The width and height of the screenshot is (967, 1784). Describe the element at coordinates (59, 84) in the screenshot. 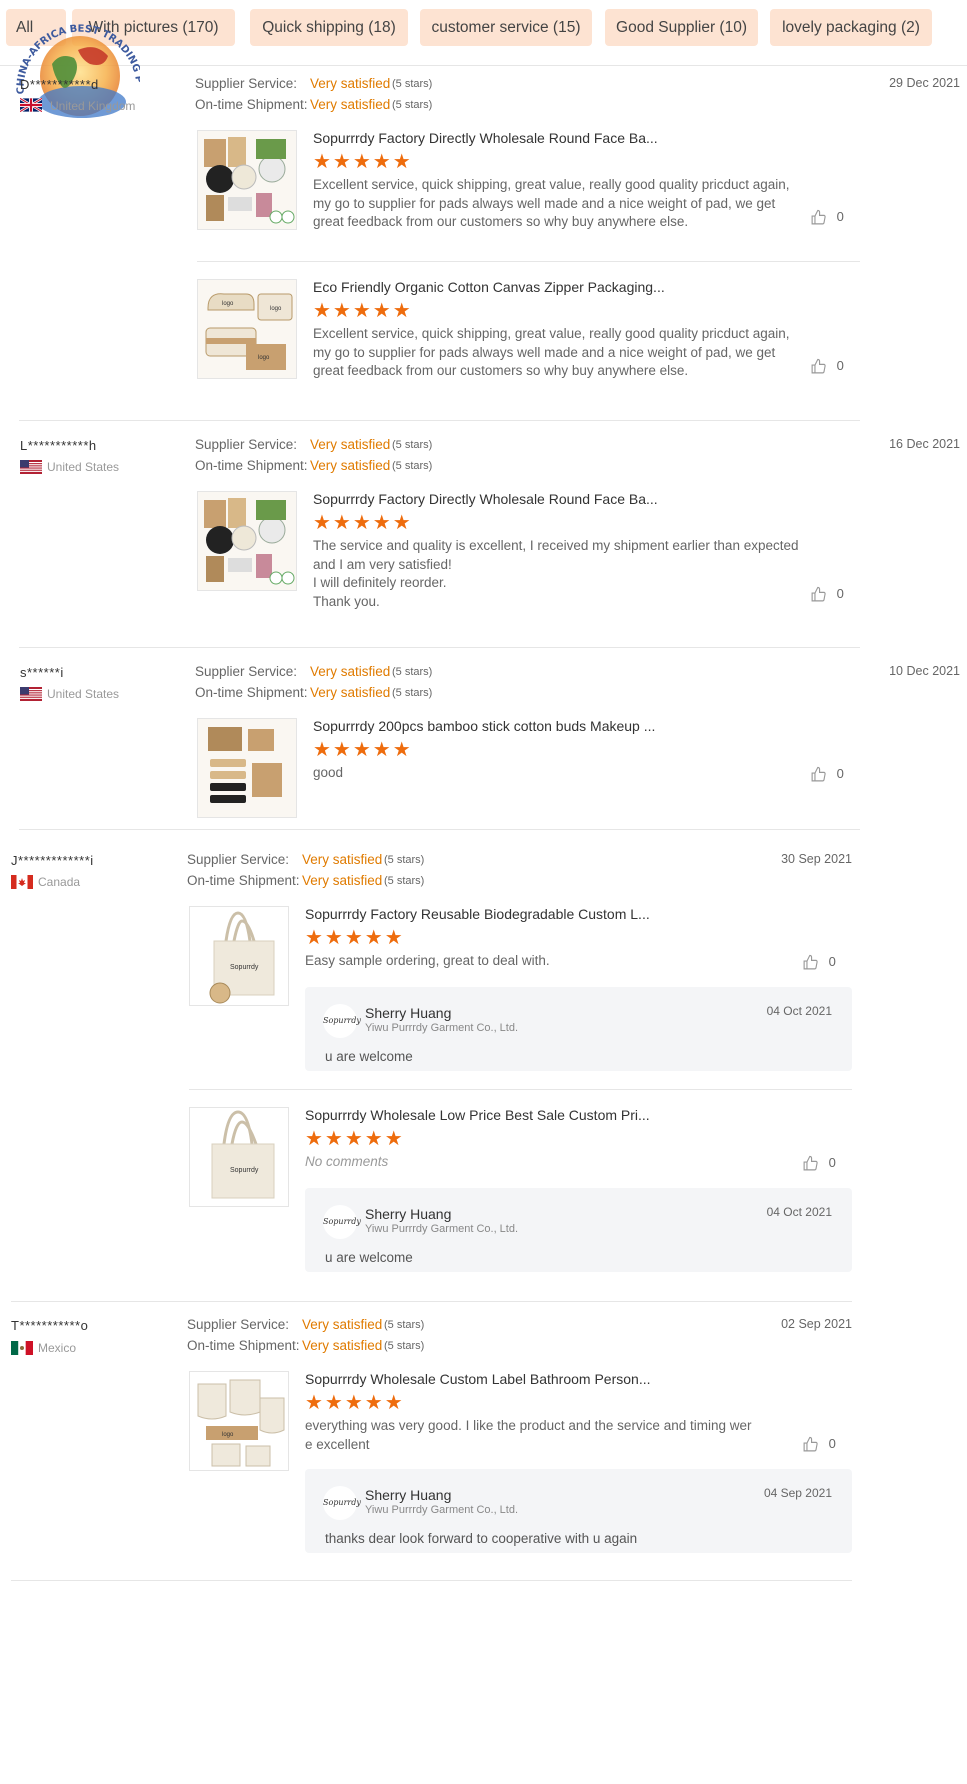

I see `reviewer-name: D***********d` at that location.